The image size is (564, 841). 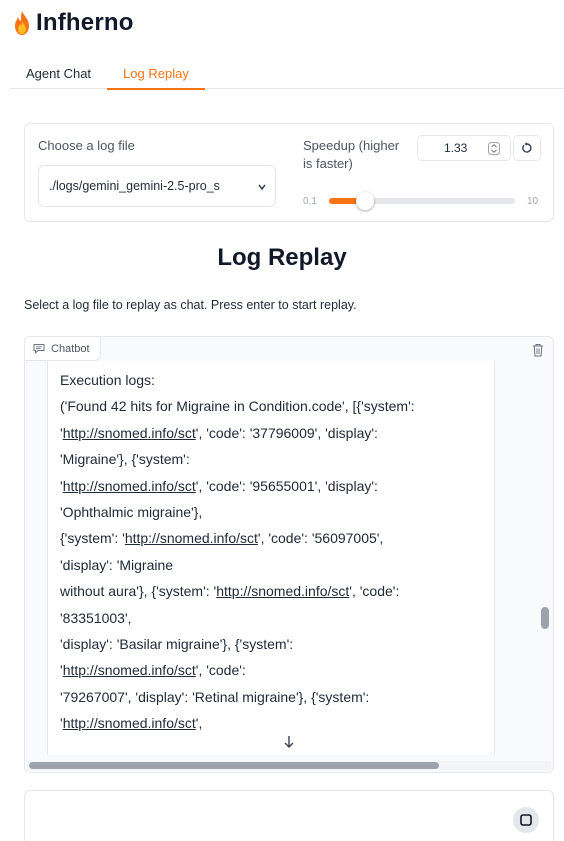 What do you see at coordinates (107, 380) in the screenshot?
I see `message-text-segment: Execution logs:` at bounding box center [107, 380].